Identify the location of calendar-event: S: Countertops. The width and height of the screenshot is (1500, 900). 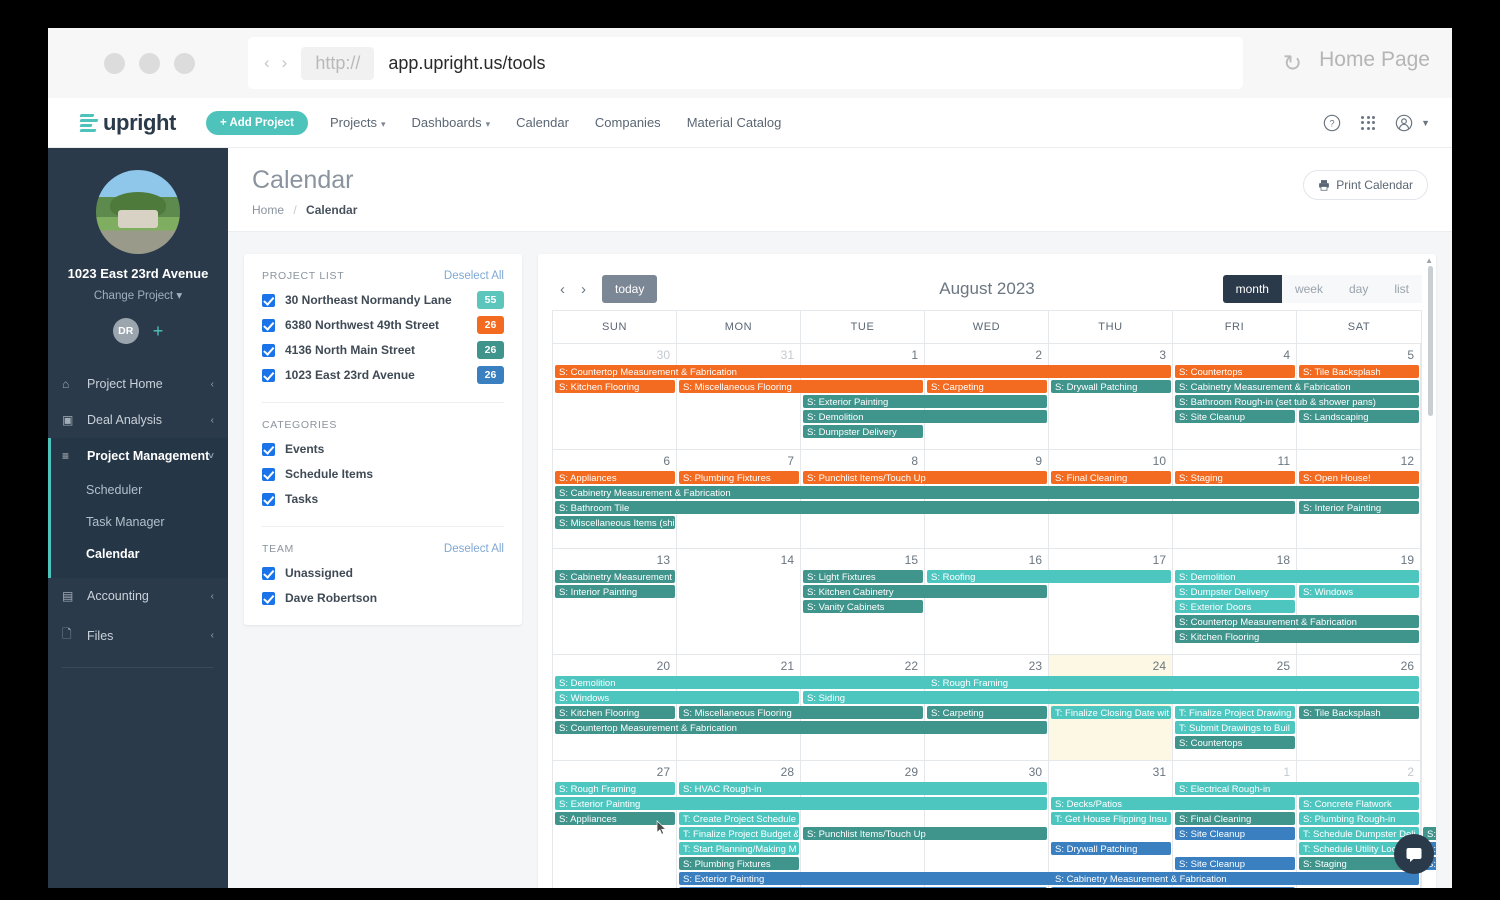
(1235, 742).